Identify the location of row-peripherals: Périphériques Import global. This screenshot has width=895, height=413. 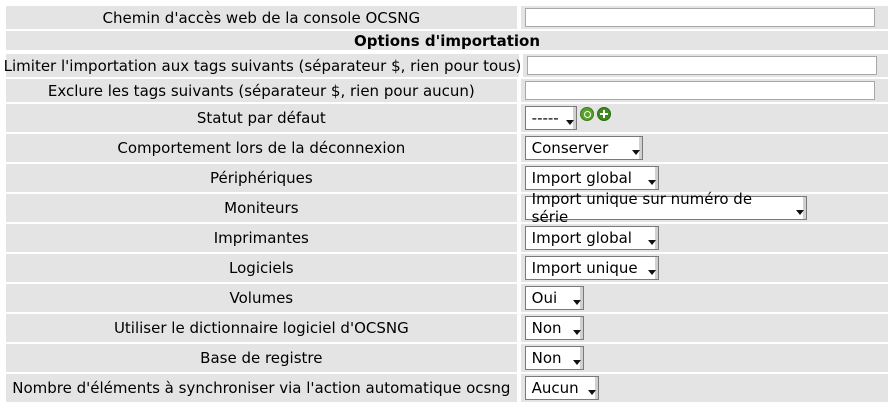
(447, 178).